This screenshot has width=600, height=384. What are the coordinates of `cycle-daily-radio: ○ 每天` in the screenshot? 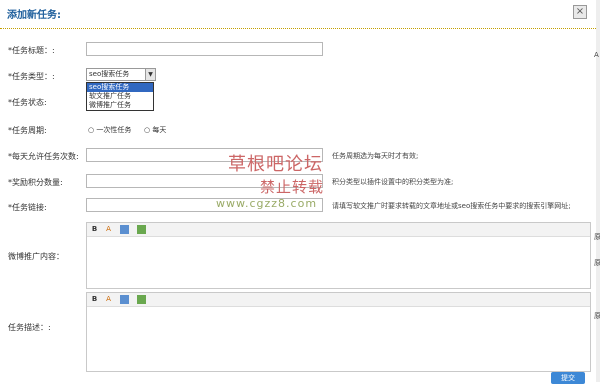 It's located at (155, 130).